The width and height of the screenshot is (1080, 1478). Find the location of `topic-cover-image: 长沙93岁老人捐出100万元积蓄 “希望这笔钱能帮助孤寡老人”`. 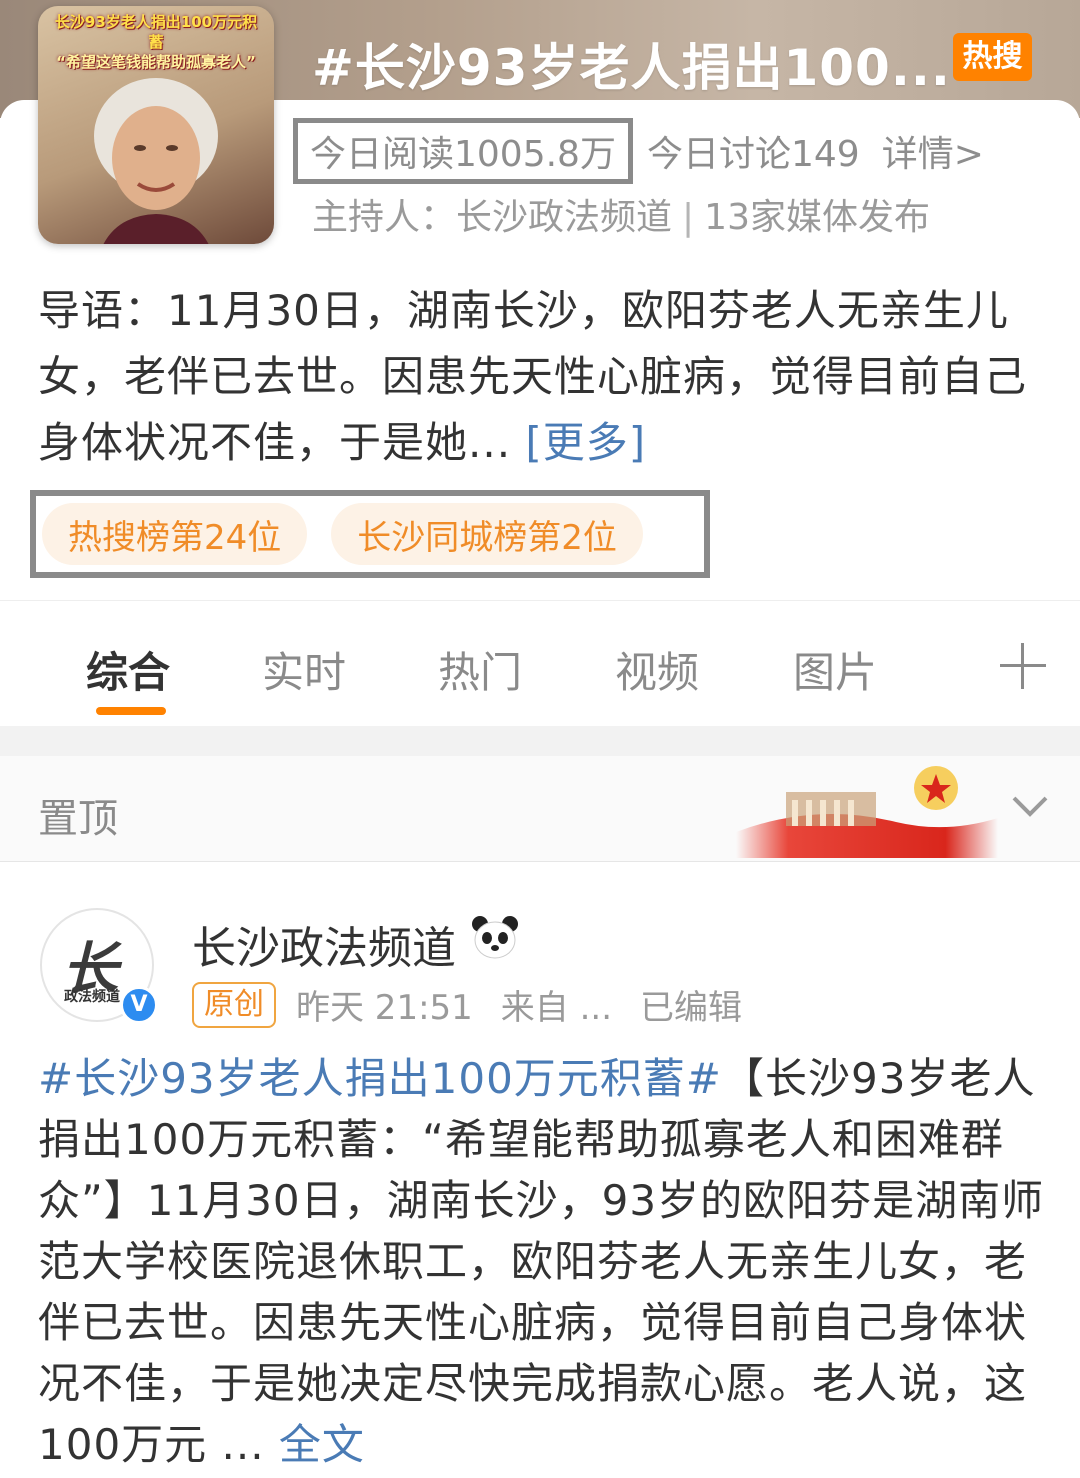

topic-cover-image: 长沙93岁老人捐出100万元积蓄 “希望这笔钱能帮助孤寡老人” is located at coordinates (156, 125).